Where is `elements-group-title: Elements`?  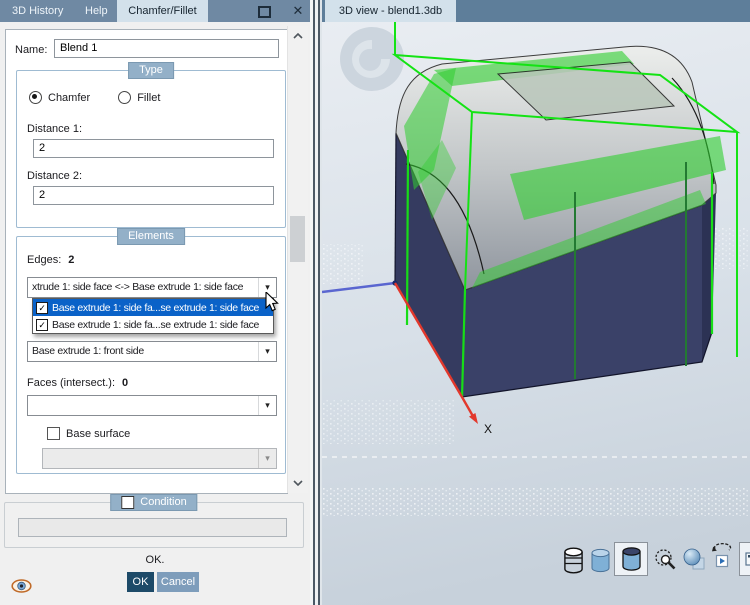
elements-group-title: Elements is located at coordinates (151, 236).